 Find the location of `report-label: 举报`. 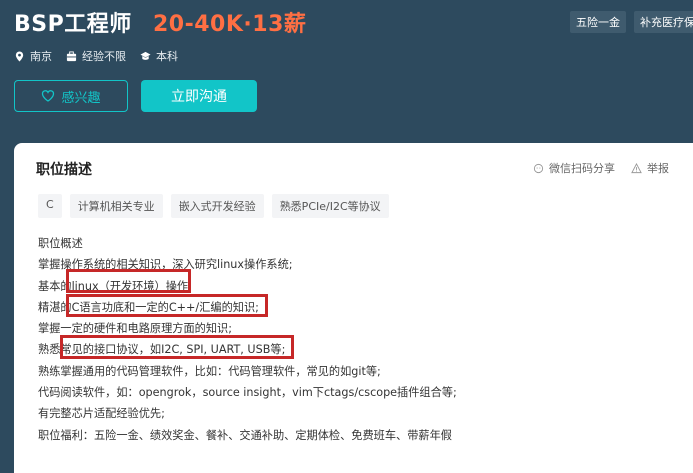

report-label: 举报 is located at coordinates (658, 168).